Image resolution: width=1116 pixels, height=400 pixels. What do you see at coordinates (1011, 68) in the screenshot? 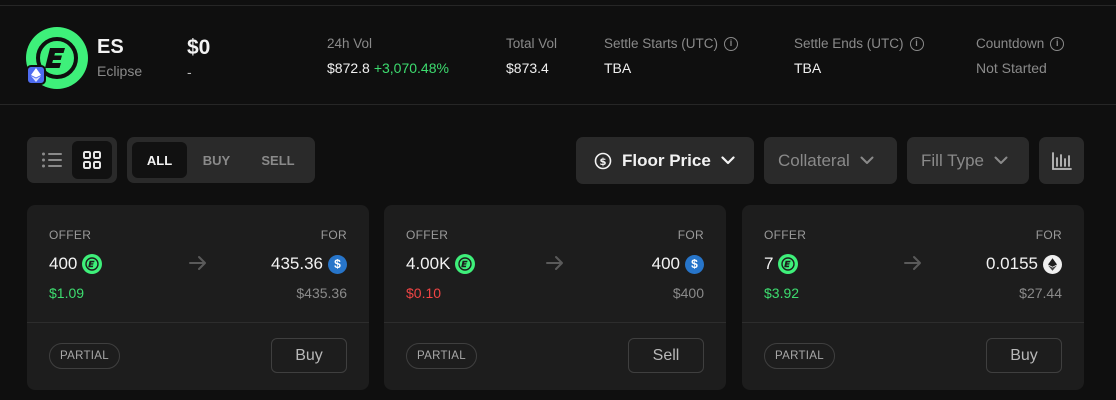
I see `stat-value: Not Started` at bounding box center [1011, 68].